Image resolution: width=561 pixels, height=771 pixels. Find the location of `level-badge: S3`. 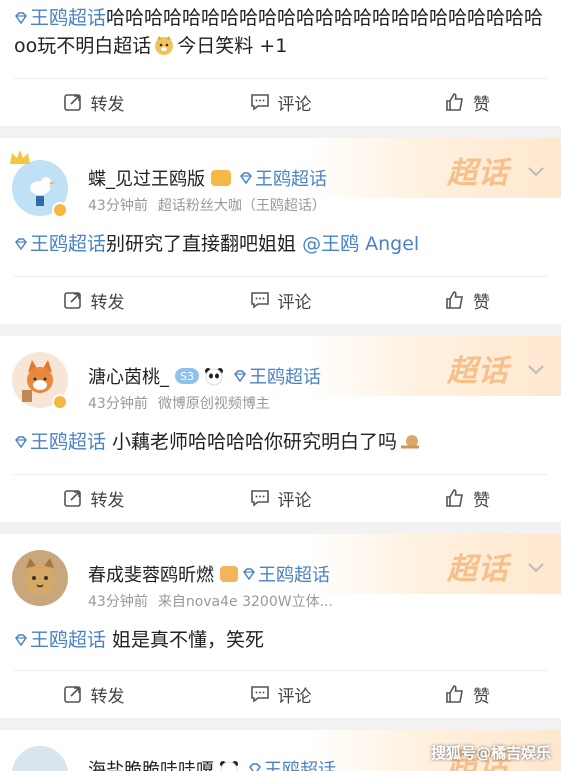

level-badge: S3 is located at coordinates (187, 376).